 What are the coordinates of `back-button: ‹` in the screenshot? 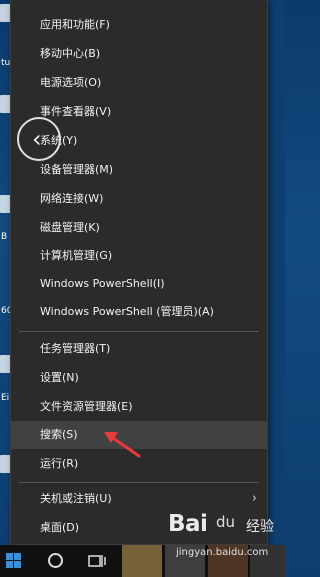 It's located at (39, 139).